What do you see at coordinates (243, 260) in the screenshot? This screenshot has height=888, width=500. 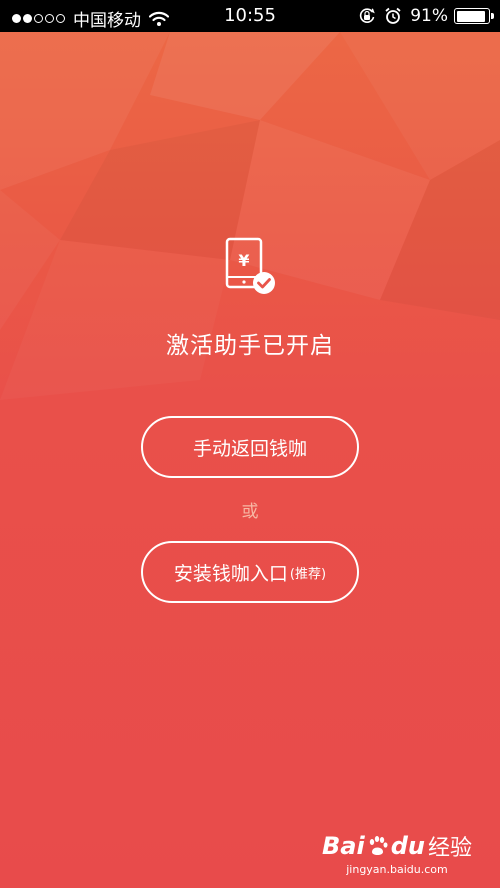 I see `yen-symbol: ¥` at bounding box center [243, 260].